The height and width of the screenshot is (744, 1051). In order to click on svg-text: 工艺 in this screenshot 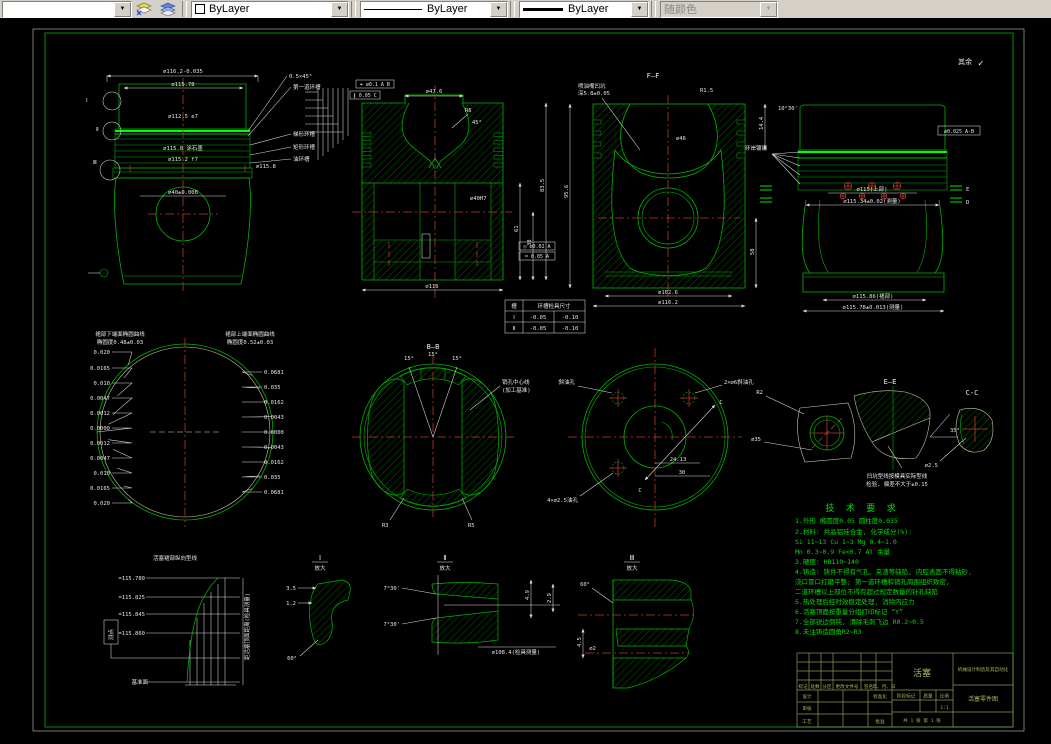, I will do `click(807, 722)`.